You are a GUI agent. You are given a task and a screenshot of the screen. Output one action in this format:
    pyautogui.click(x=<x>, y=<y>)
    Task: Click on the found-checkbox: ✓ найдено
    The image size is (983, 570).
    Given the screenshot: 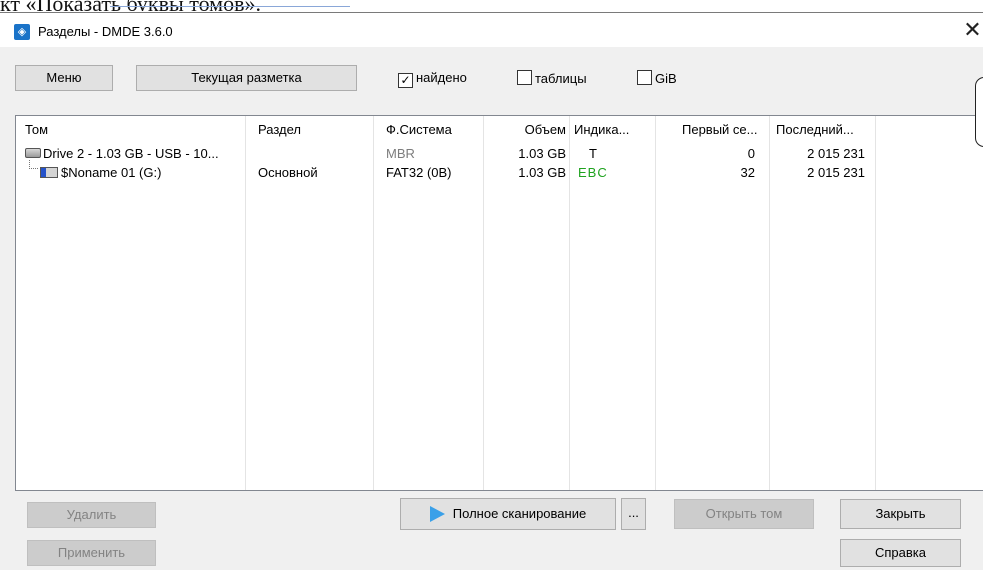 What is the action you would take?
    pyautogui.click(x=432, y=79)
    